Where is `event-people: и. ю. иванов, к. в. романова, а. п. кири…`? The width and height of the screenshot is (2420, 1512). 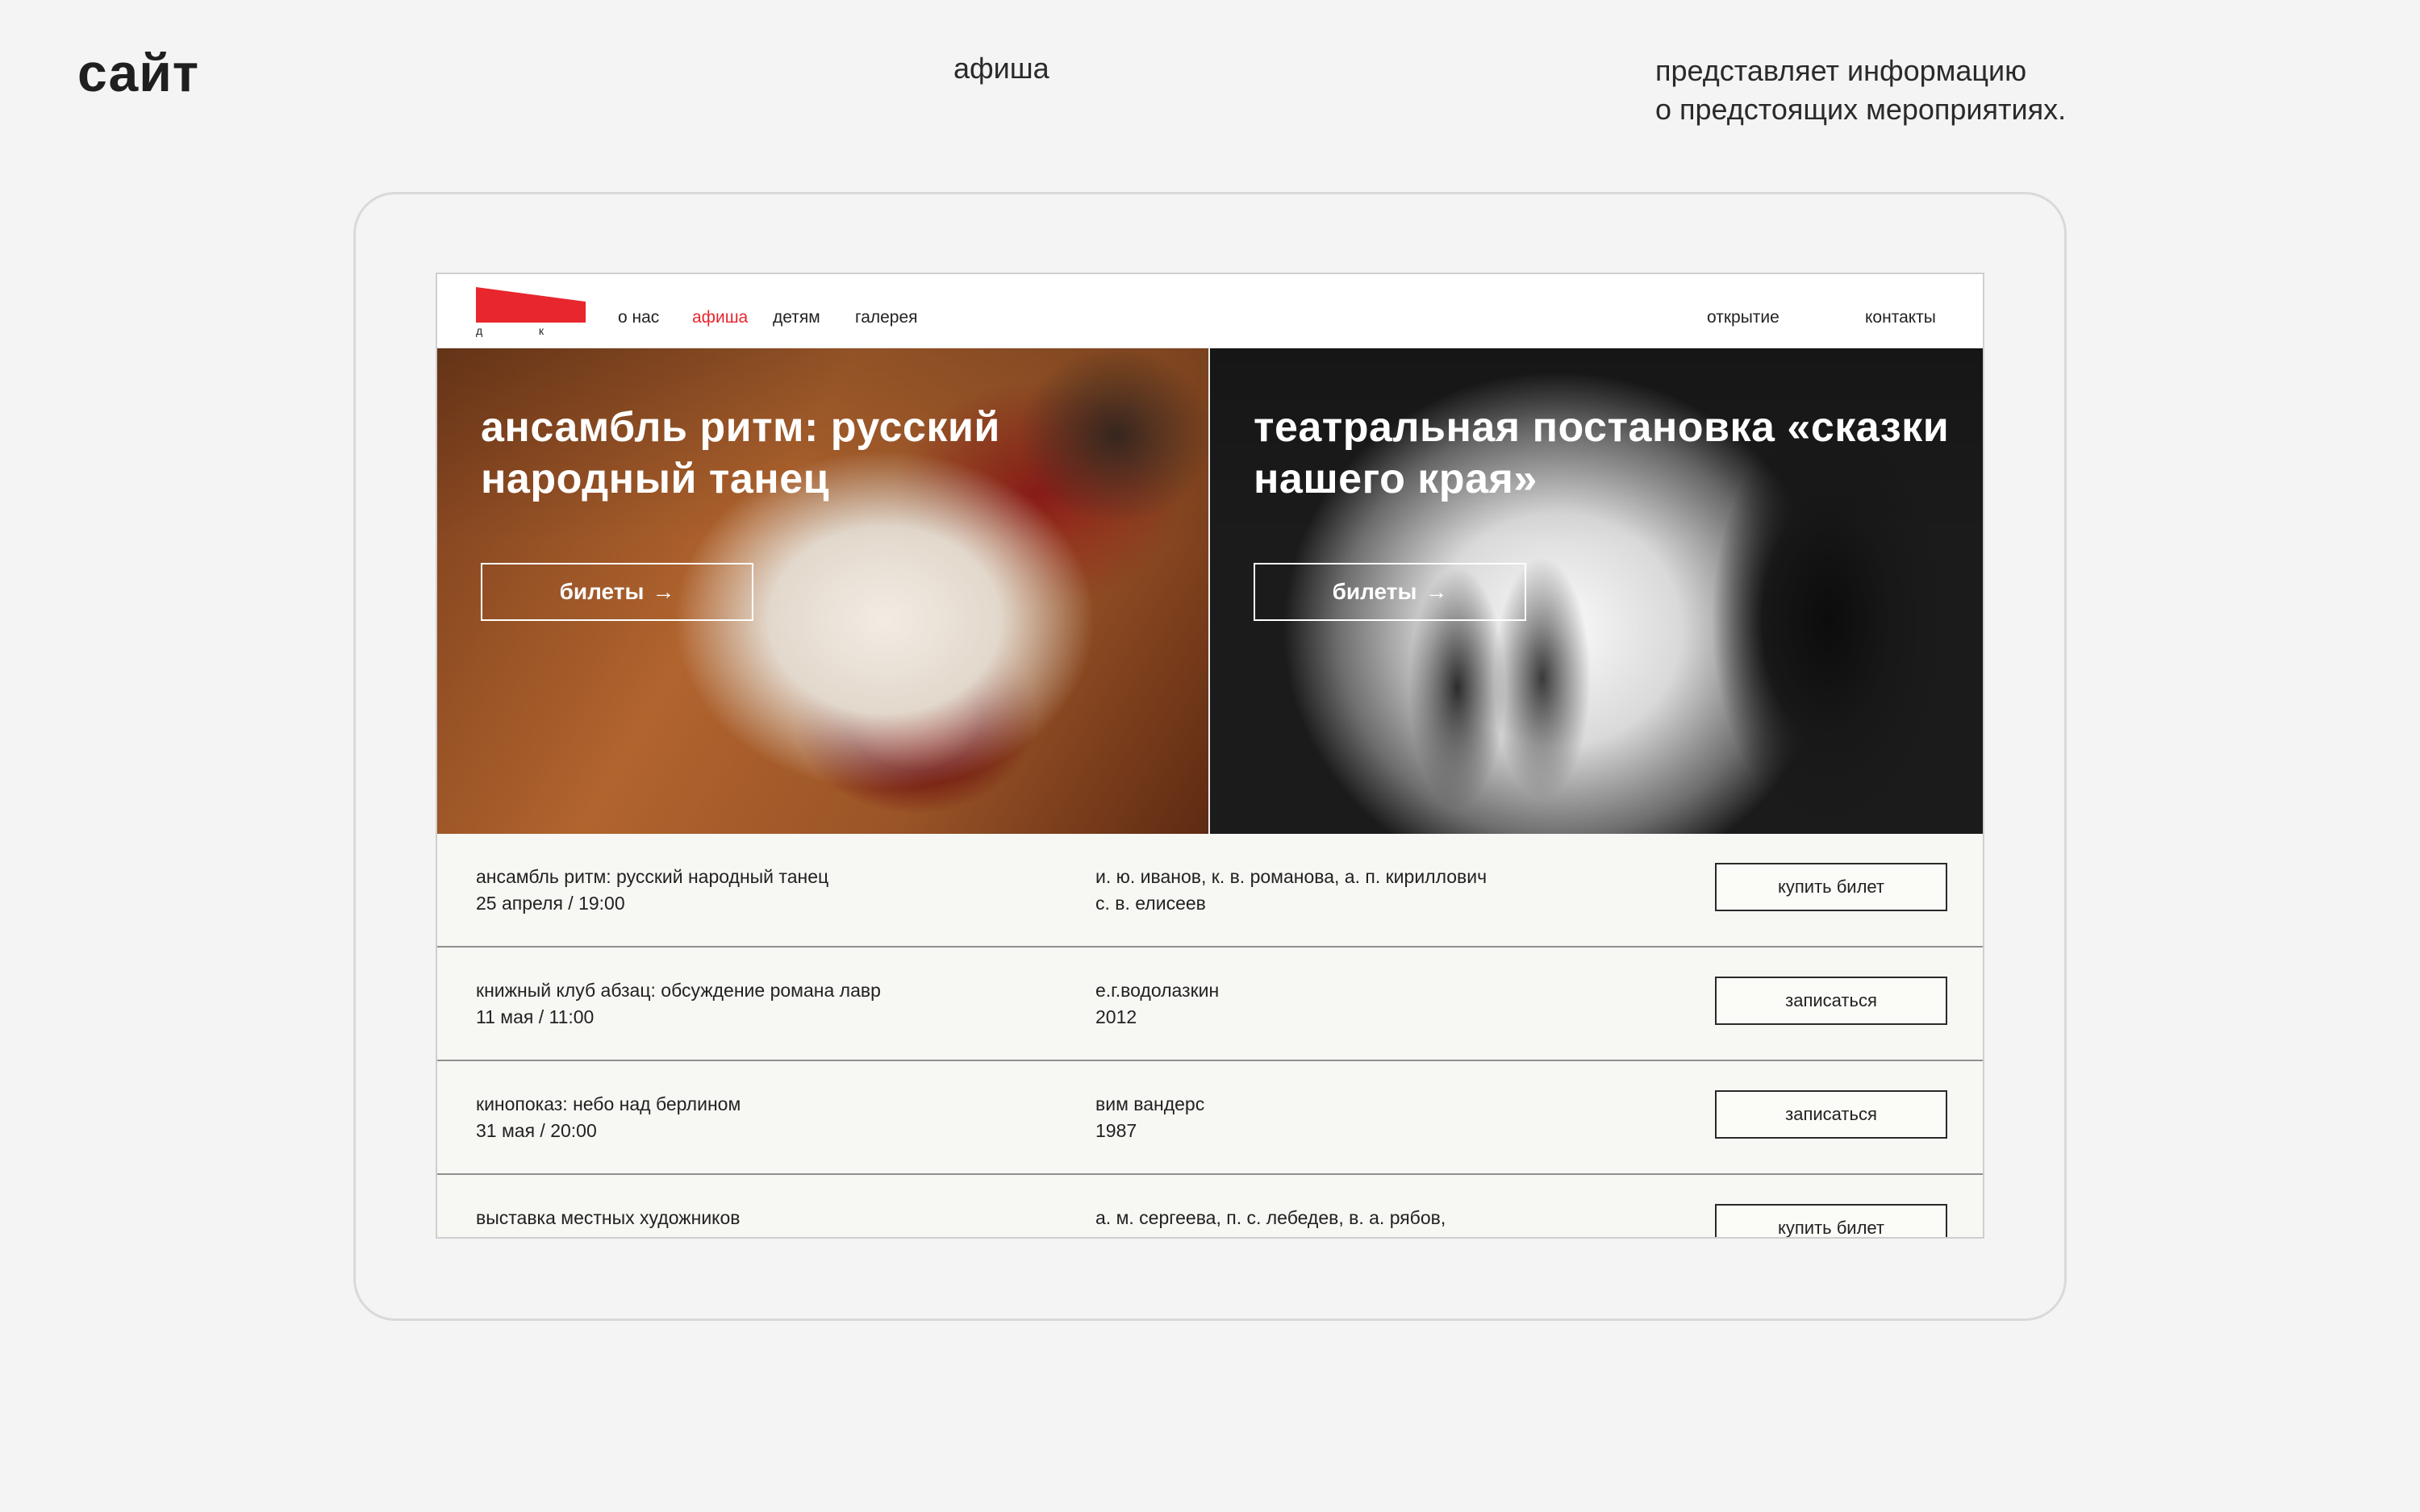 event-people: и. ю. иванов, к. в. романова, а. п. кири… is located at coordinates (1291, 877).